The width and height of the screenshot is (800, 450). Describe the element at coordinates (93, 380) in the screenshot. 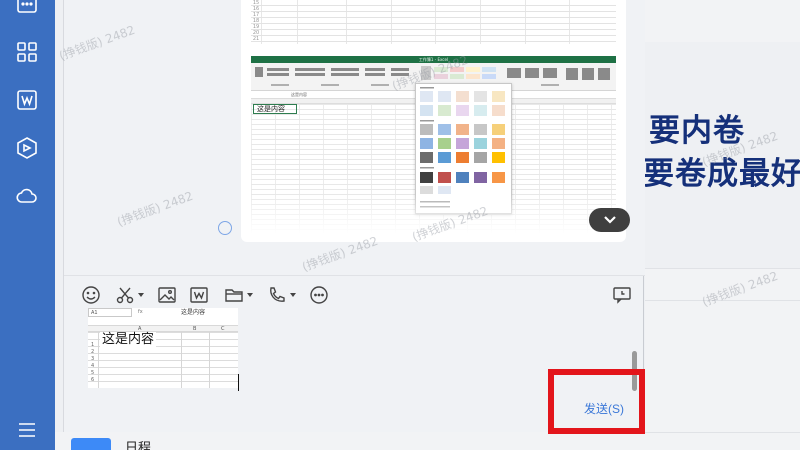

I see `row-number: 6` at that location.